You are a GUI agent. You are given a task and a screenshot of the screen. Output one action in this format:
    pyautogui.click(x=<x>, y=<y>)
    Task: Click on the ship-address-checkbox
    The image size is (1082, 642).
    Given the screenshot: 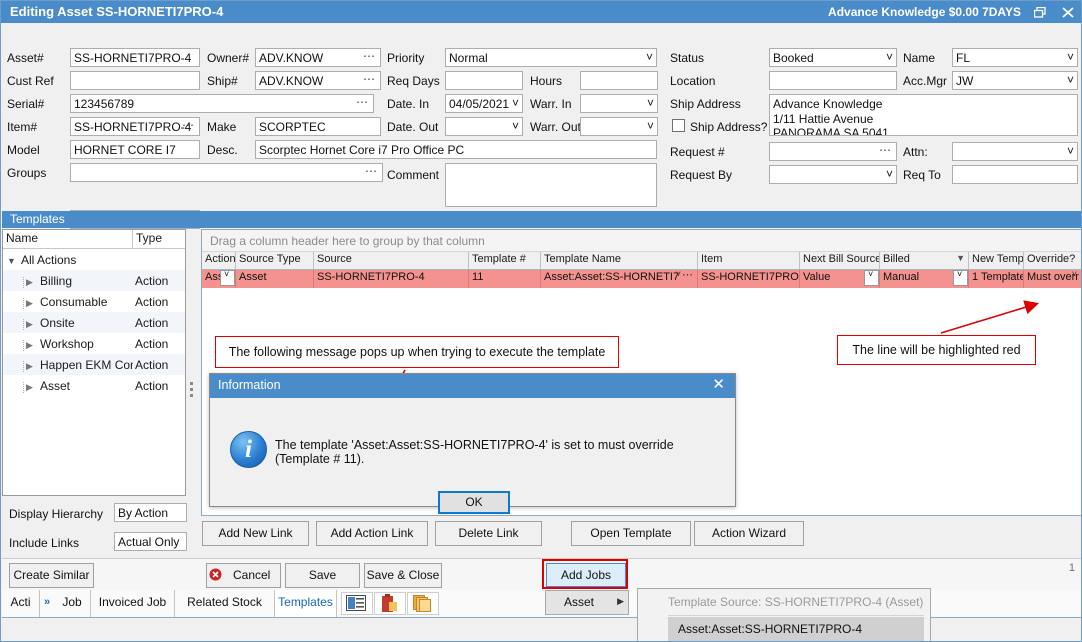 What is the action you would take?
    pyautogui.click(x=678, y=125)
    